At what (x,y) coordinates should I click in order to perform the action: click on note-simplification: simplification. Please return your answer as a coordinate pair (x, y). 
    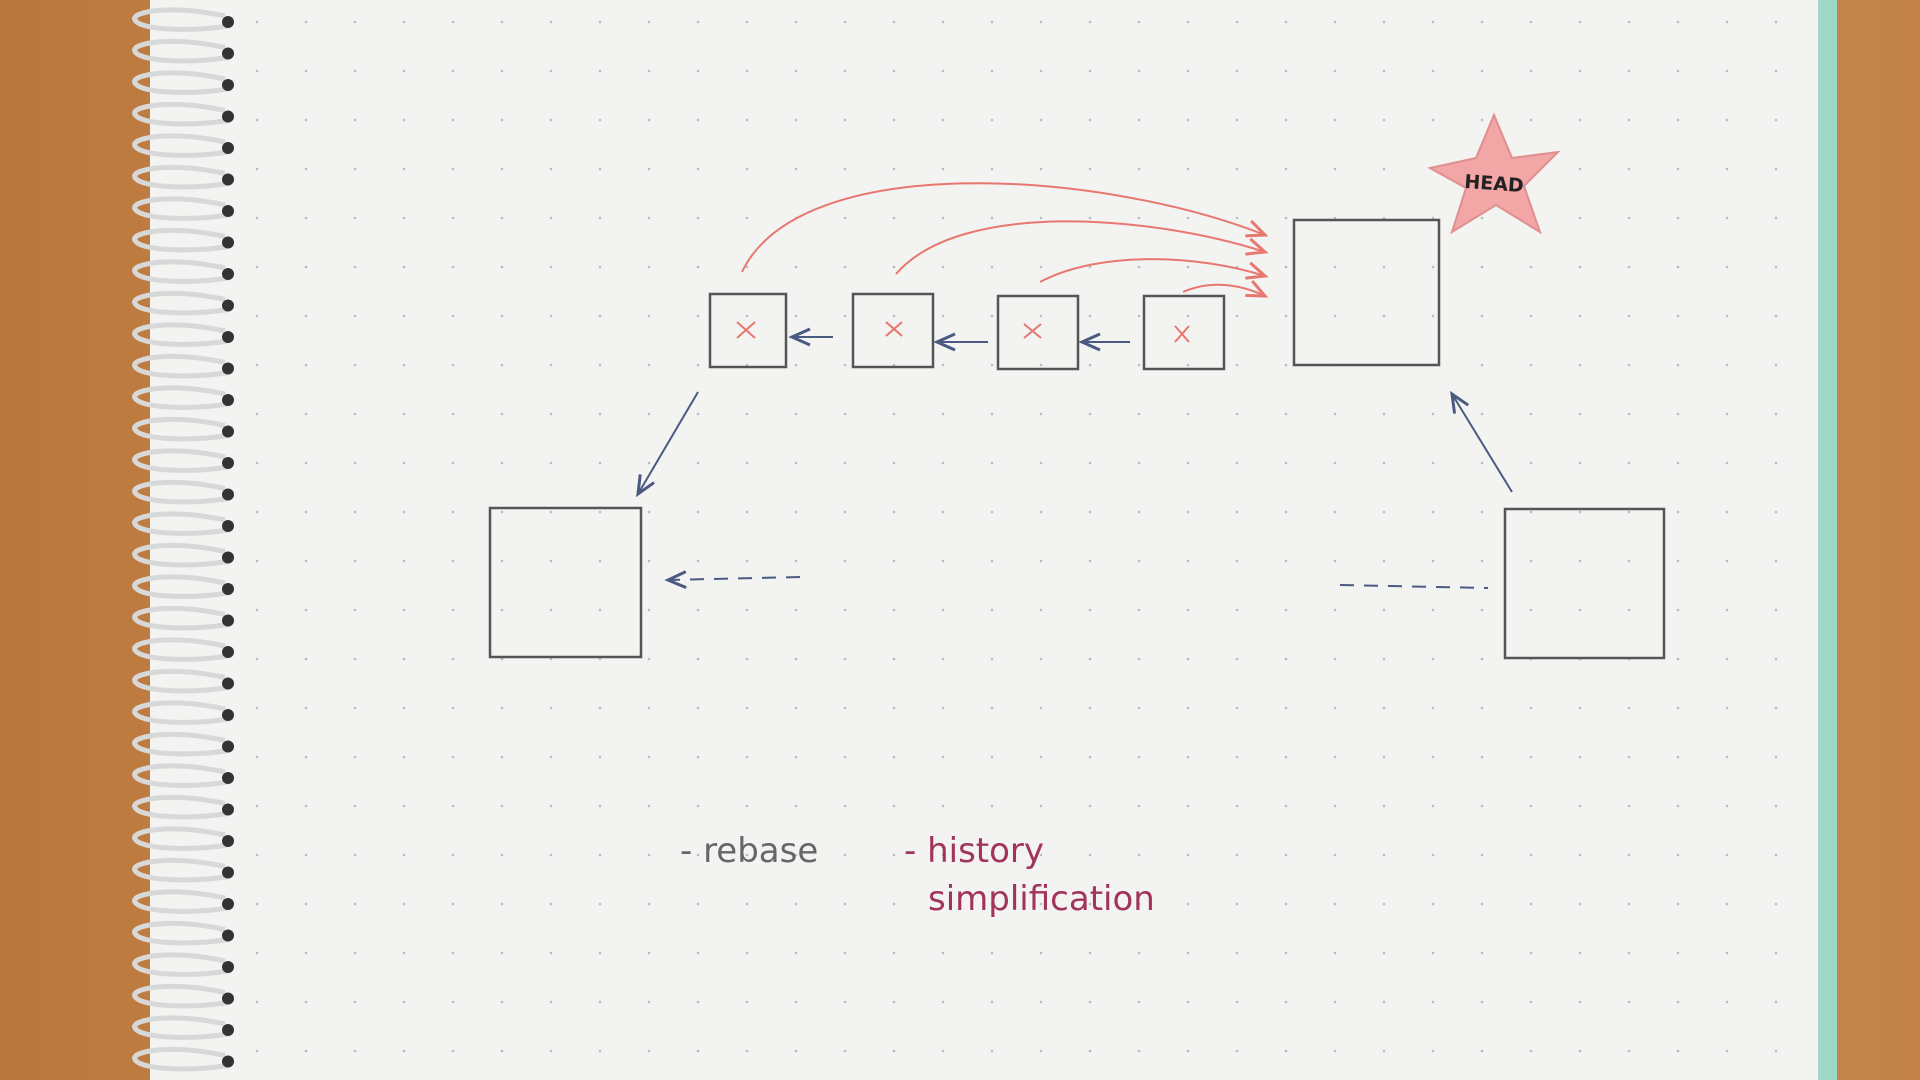
    Looking at the image, I should click on (1041, 899).